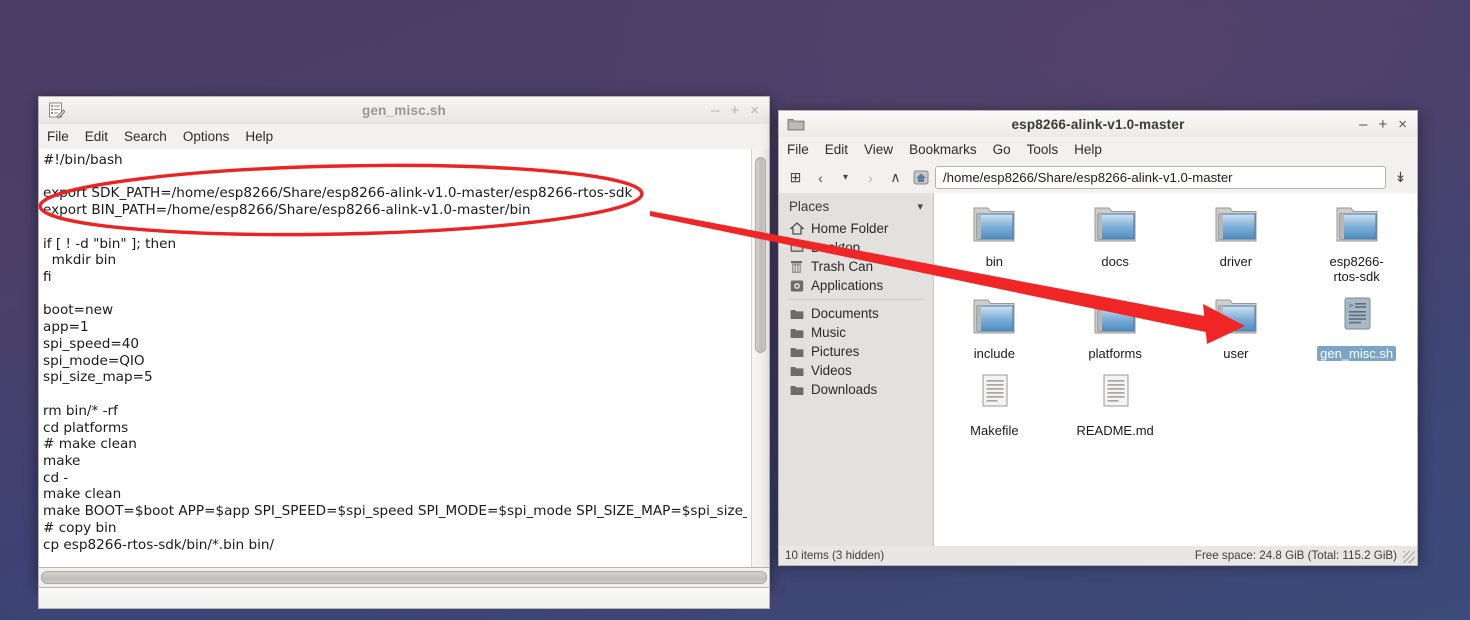  What do you see at coordinates (1115, 261) in the screenshot?
I see `file-label: docs` at bounding box center [1115, 261].